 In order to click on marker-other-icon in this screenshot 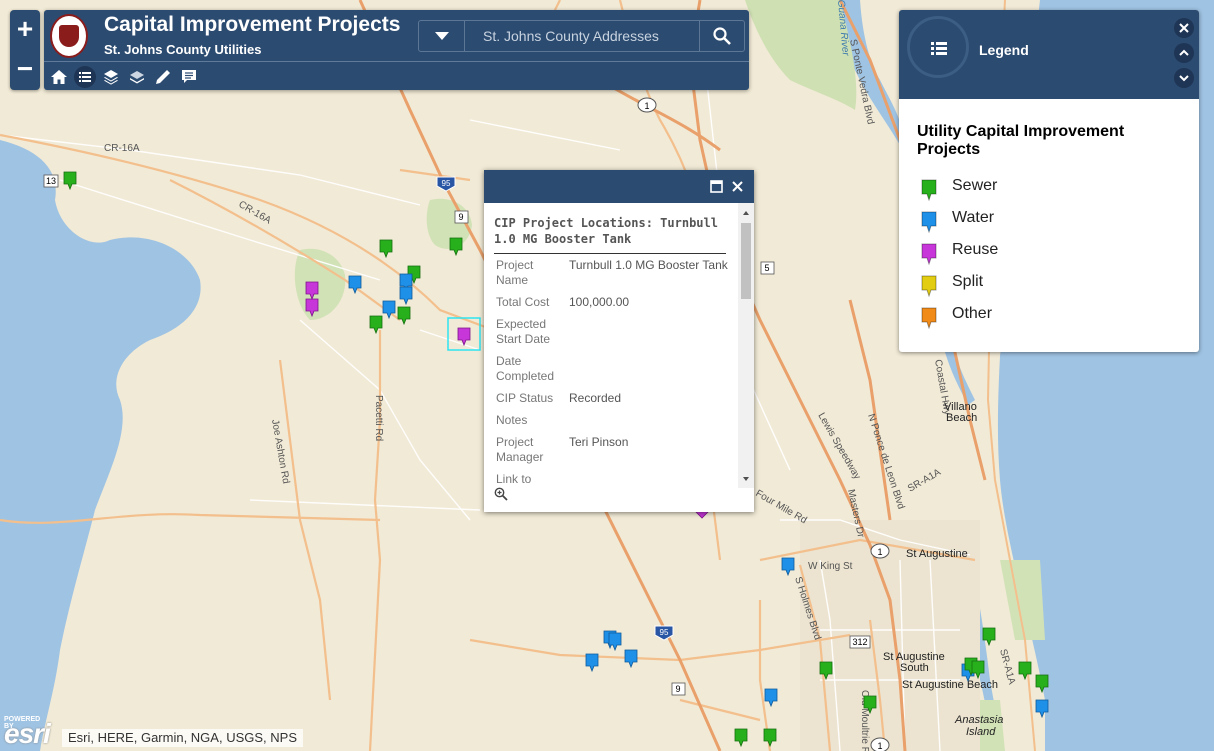, I will do `click(929, 318)`.